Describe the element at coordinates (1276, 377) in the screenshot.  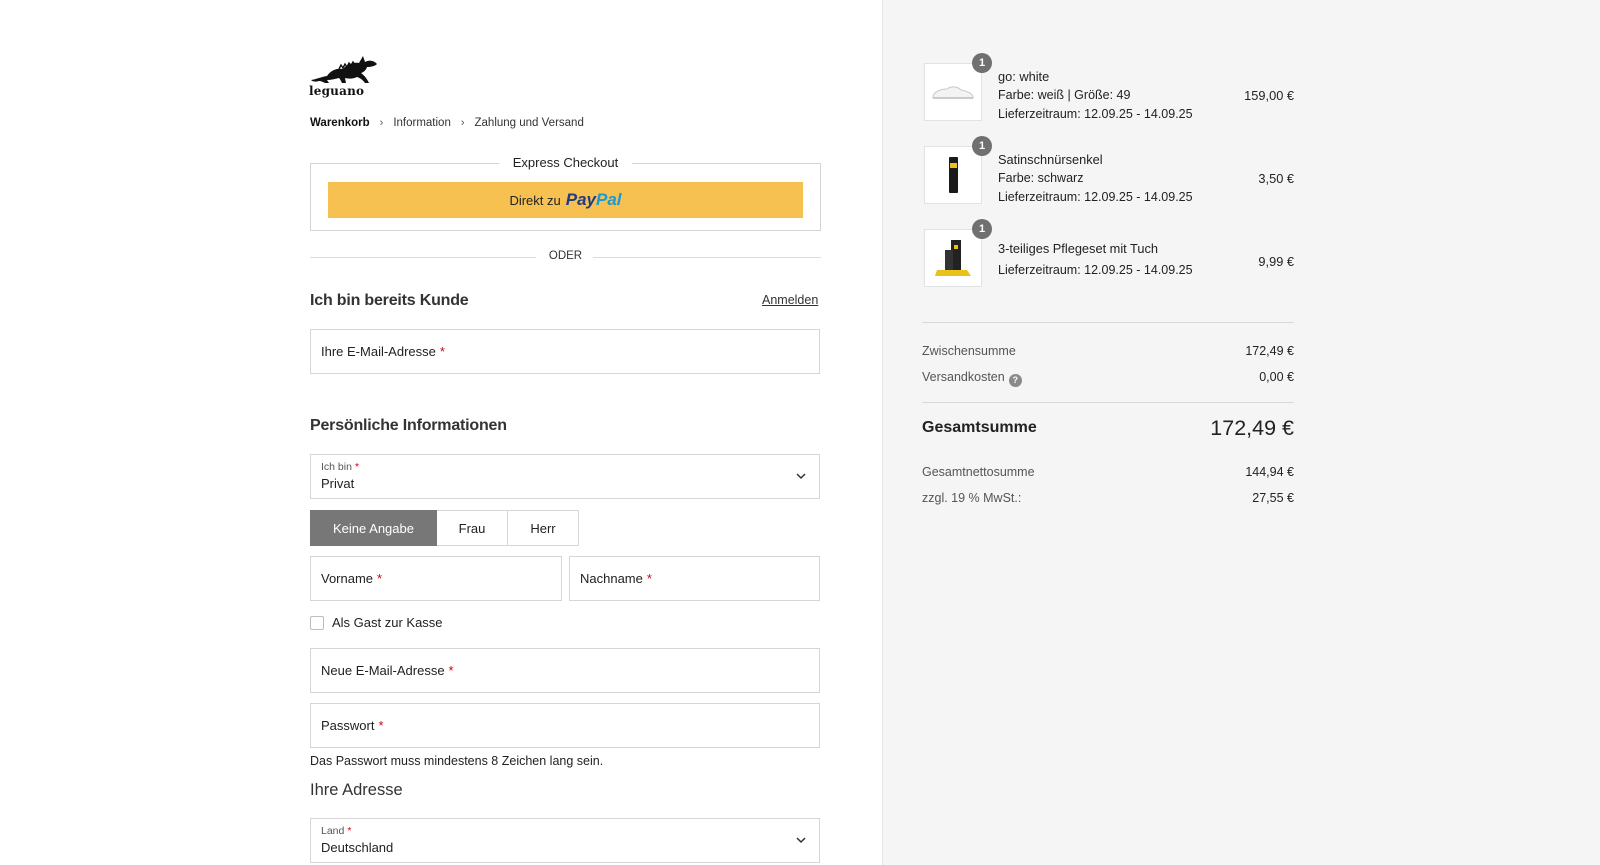
I see `shipping-value: 0,00 €` at that location.